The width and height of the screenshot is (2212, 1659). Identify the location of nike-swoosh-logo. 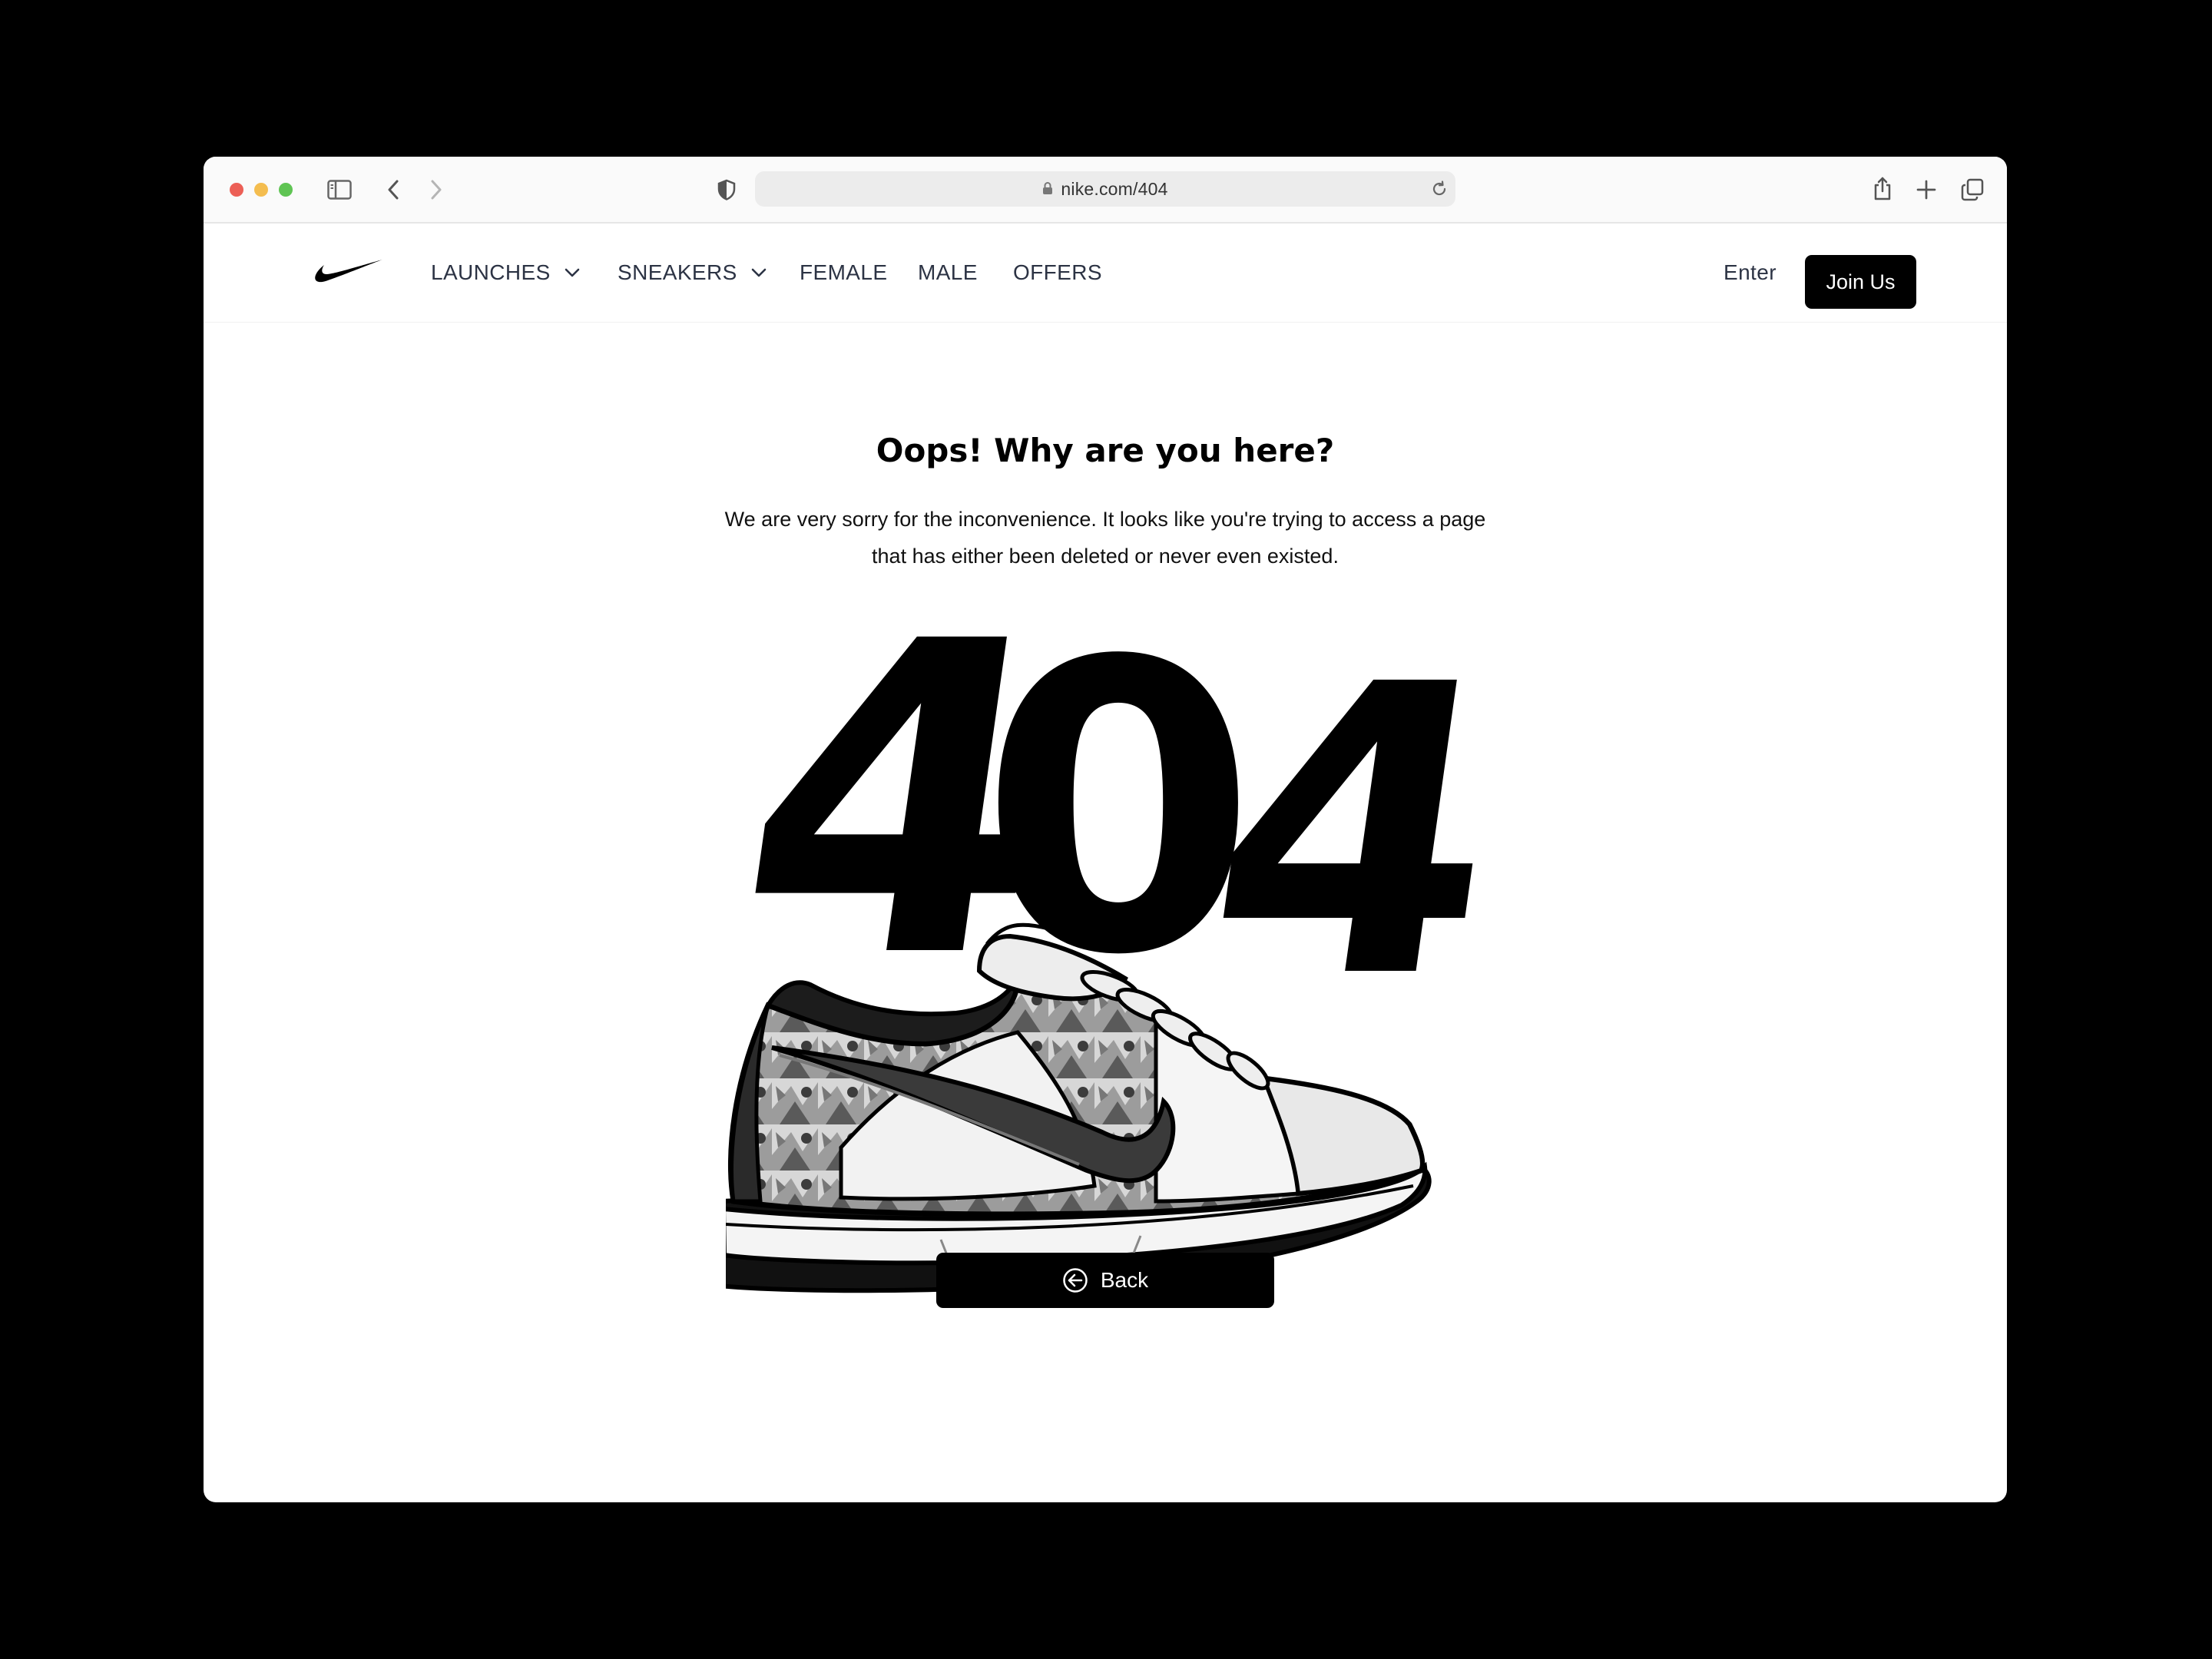
(349, 273).